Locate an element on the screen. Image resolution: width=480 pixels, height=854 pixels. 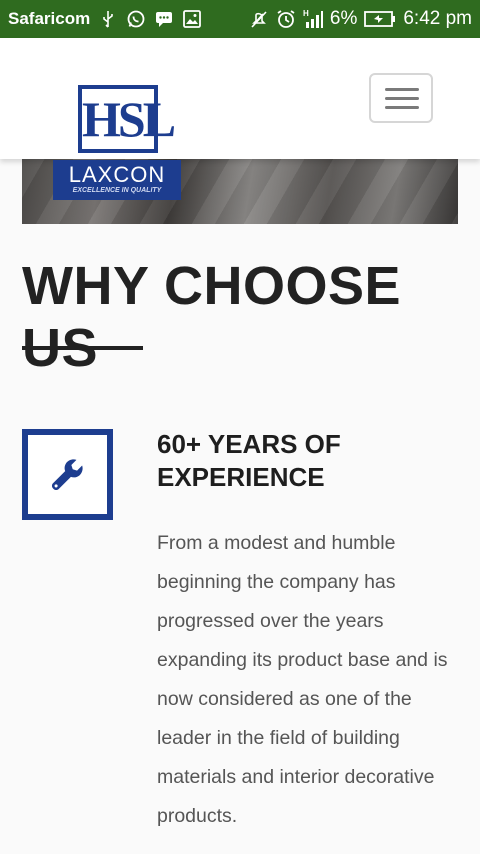
wrench-icon is located at coordinates (67, 475).